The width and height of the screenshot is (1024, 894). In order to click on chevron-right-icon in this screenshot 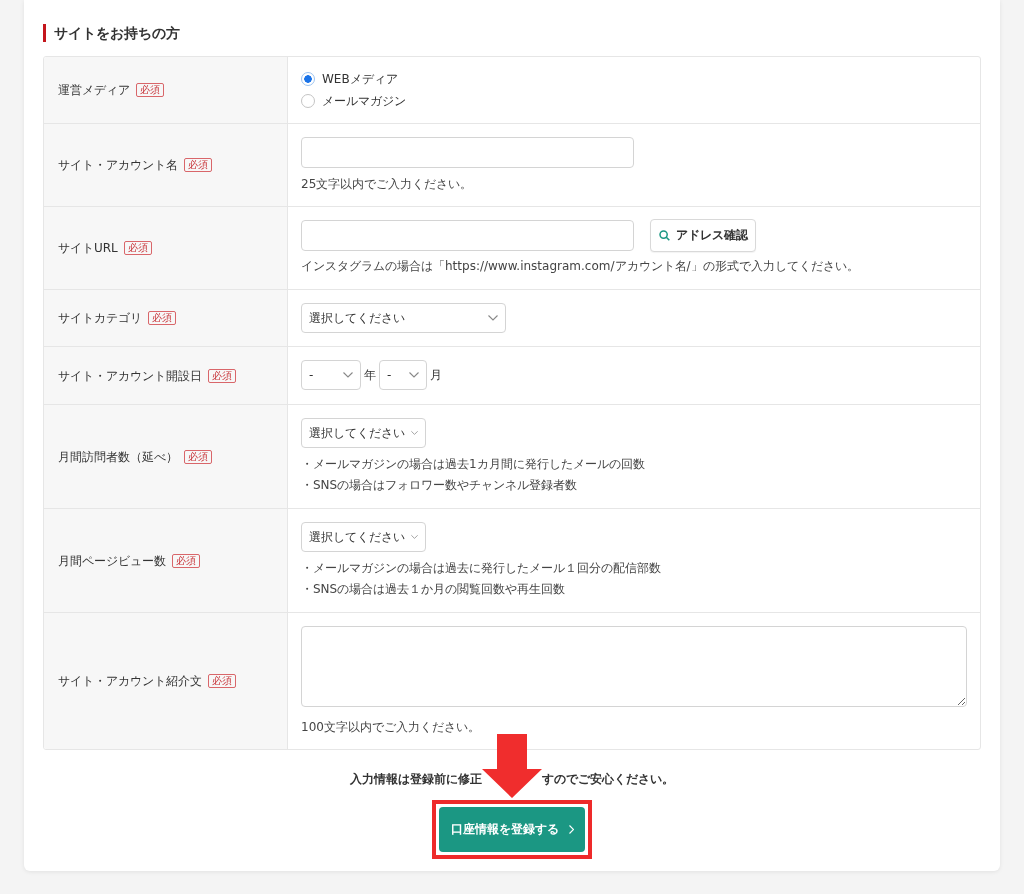, I will do `click(571, 829)`.